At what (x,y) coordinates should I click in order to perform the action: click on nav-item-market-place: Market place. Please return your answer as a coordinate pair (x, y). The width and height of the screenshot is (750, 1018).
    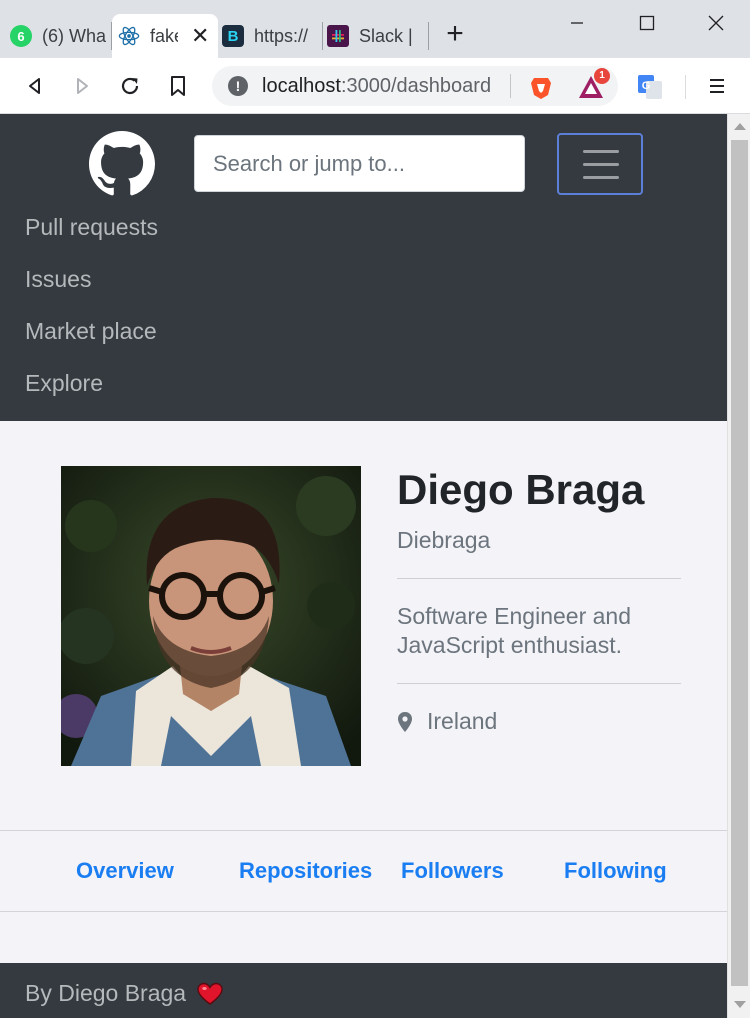
    Looking at the image, I should click on (91, 340).